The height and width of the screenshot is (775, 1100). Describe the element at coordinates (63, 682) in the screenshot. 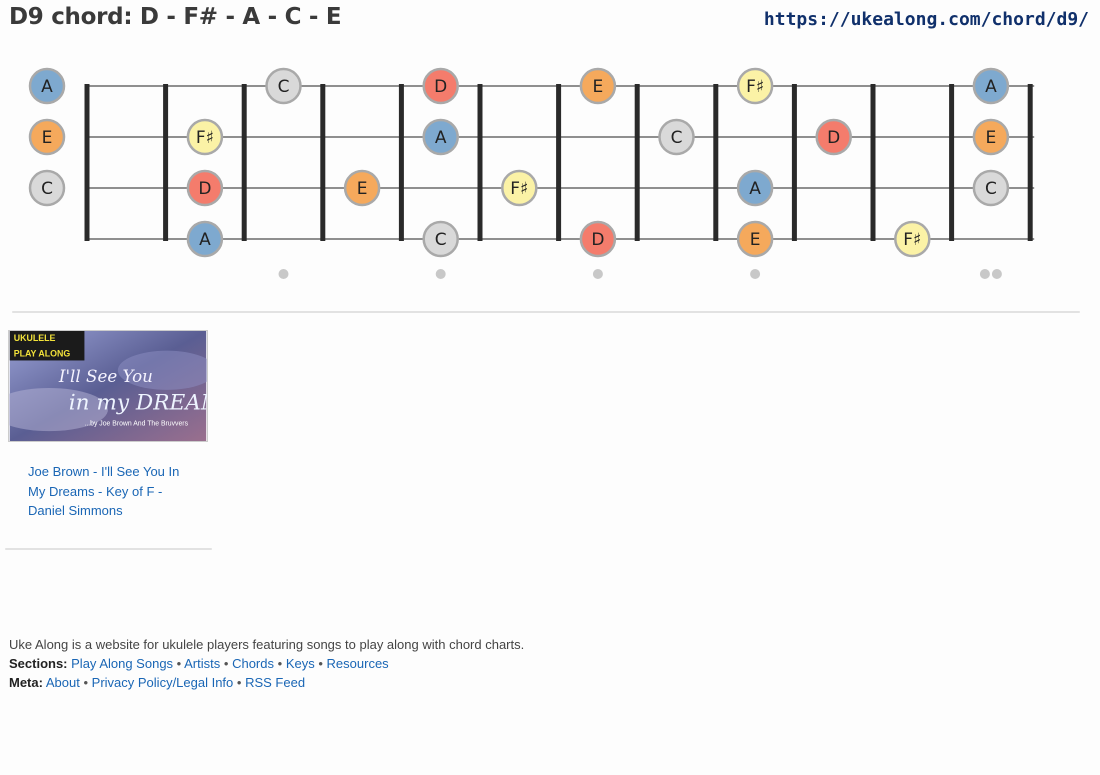

I see `link-about: About` at that location.